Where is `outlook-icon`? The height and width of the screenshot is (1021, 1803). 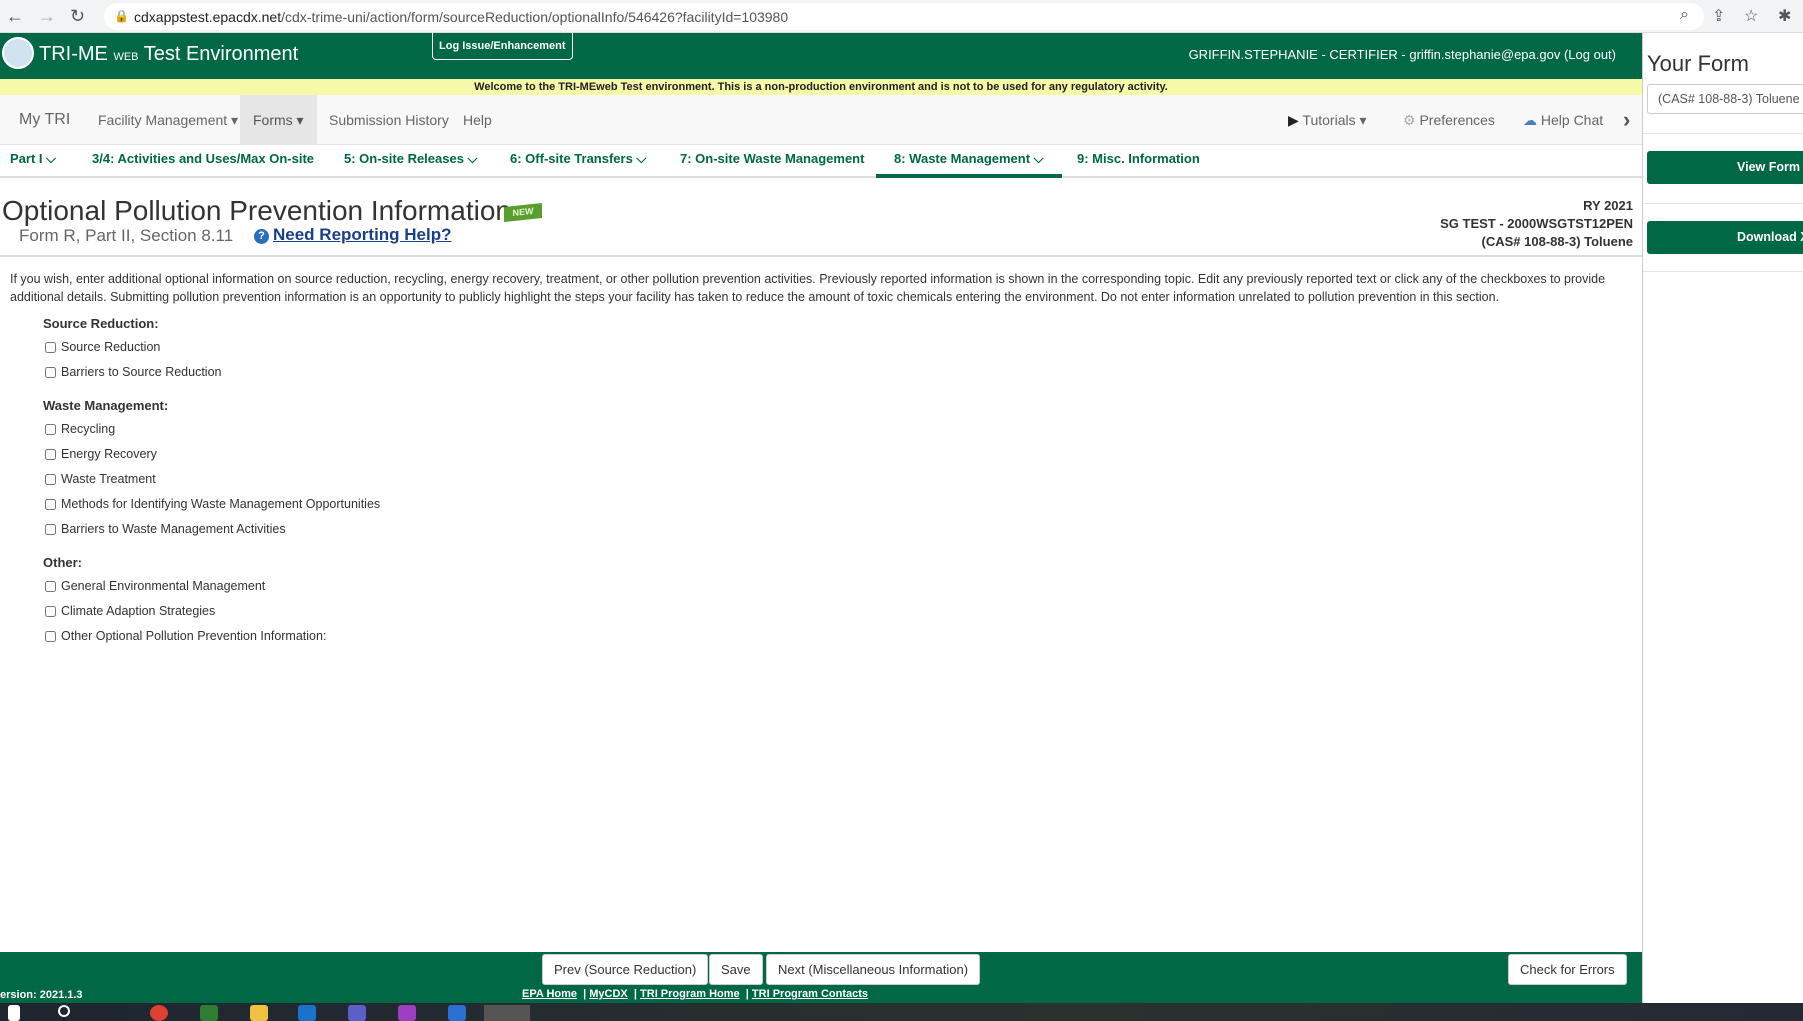
outlook-icon is located at coordinates (307, 1013).